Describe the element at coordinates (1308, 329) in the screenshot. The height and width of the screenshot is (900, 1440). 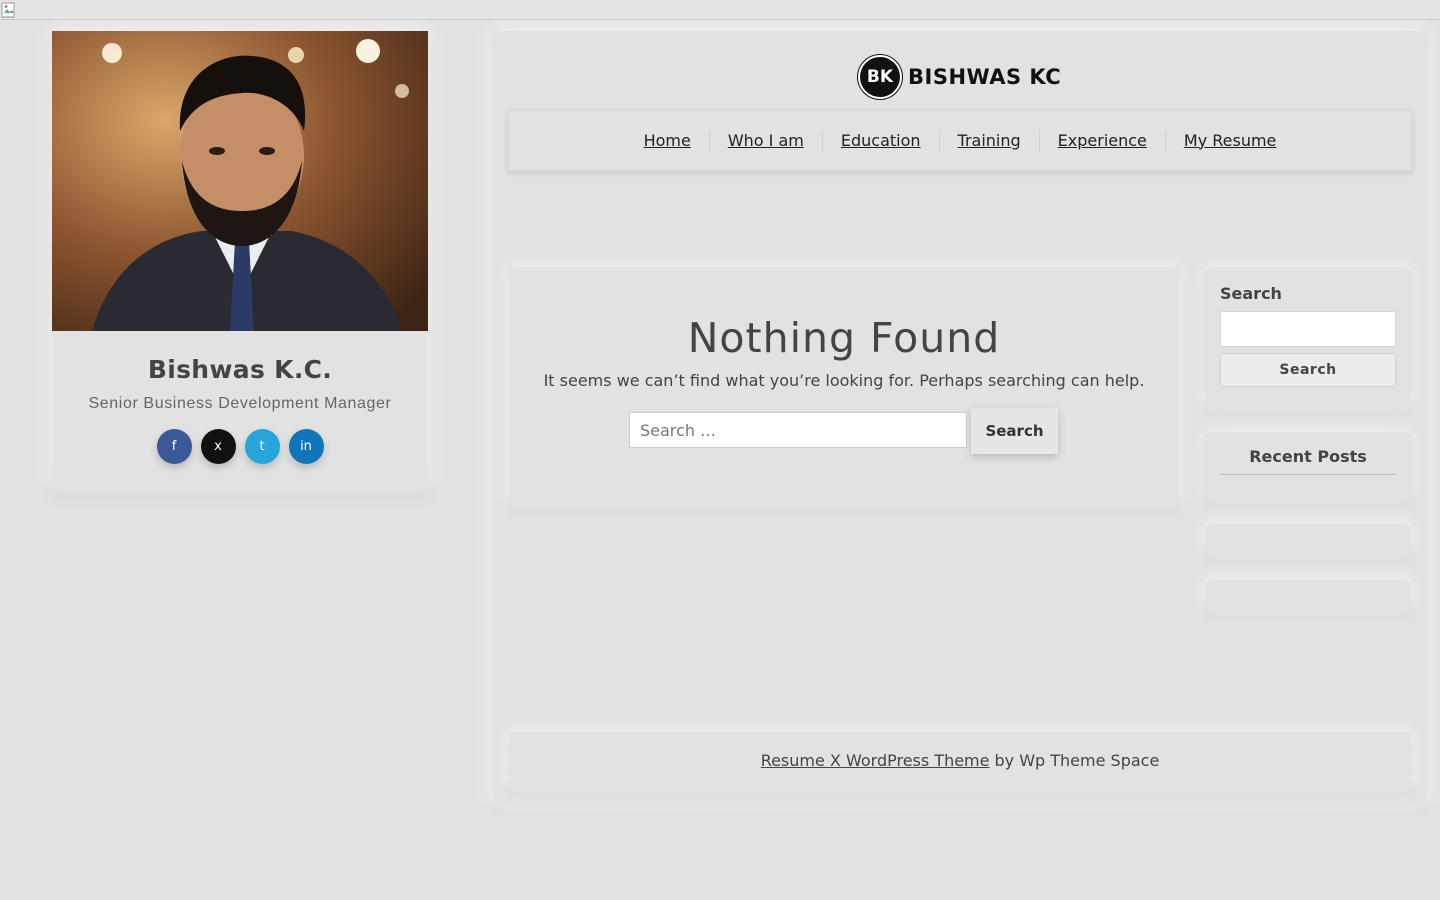
I see `sidebar-search-input` at that location.